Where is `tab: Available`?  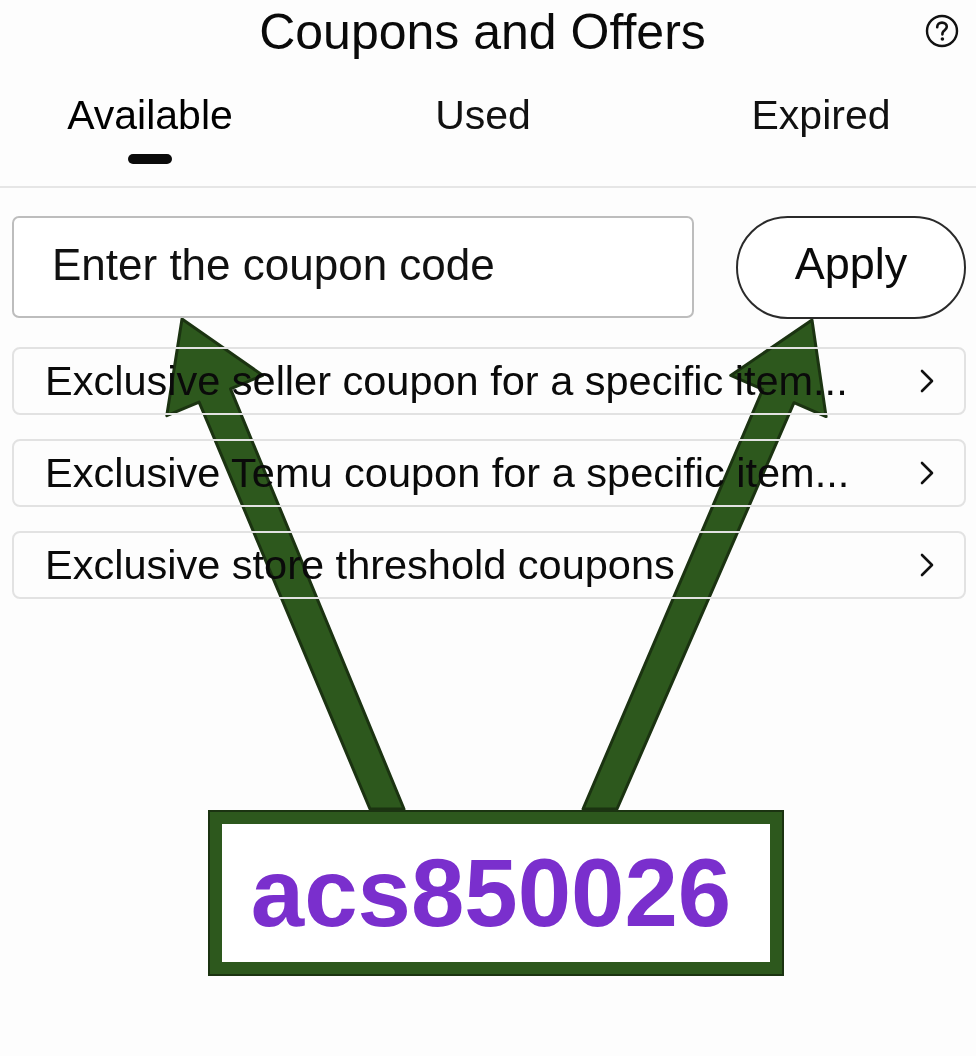 tab: Available is located at coordinates (150, 116).